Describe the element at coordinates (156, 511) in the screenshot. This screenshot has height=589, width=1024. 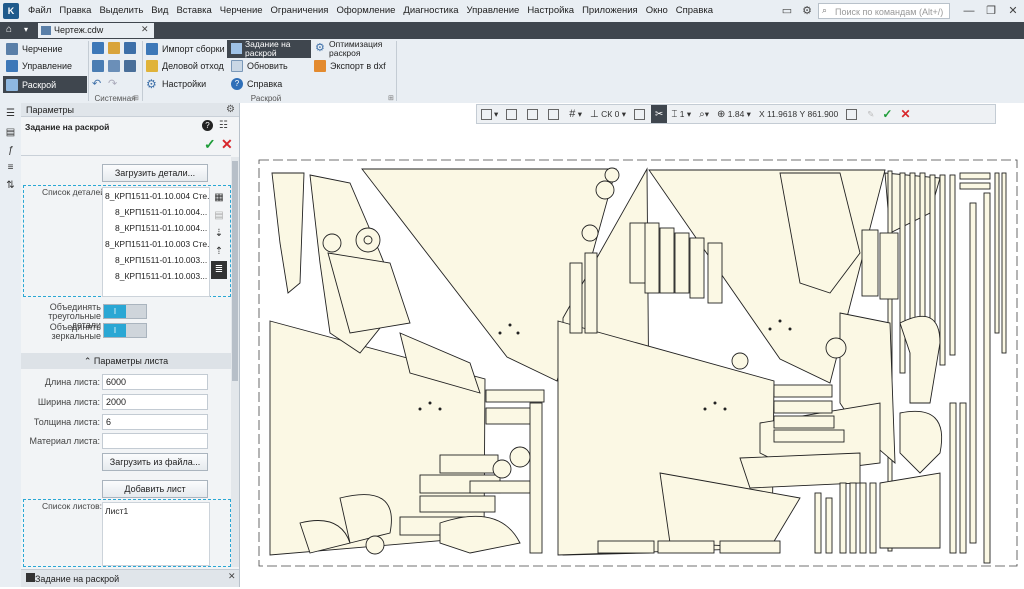
I see `list-item: Лист1` at that location.